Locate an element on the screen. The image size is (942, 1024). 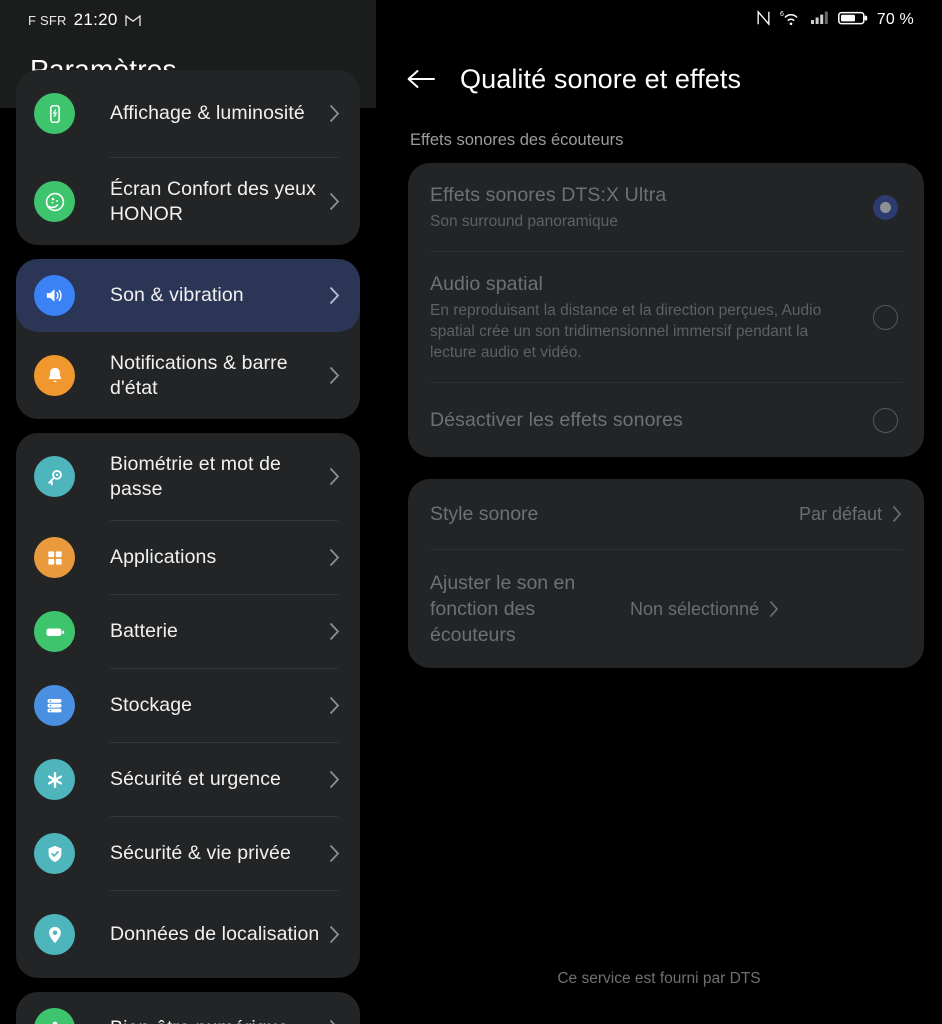
option-title: Effets sonores DTS:X Ultra is located at coordinates (548, 195).